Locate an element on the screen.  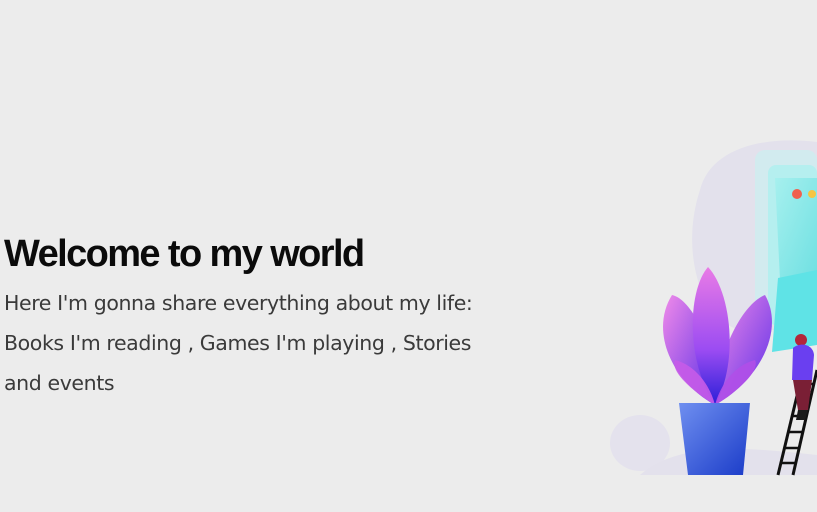
hero-title: Welcome to my world is located at coordinates (184, 254).